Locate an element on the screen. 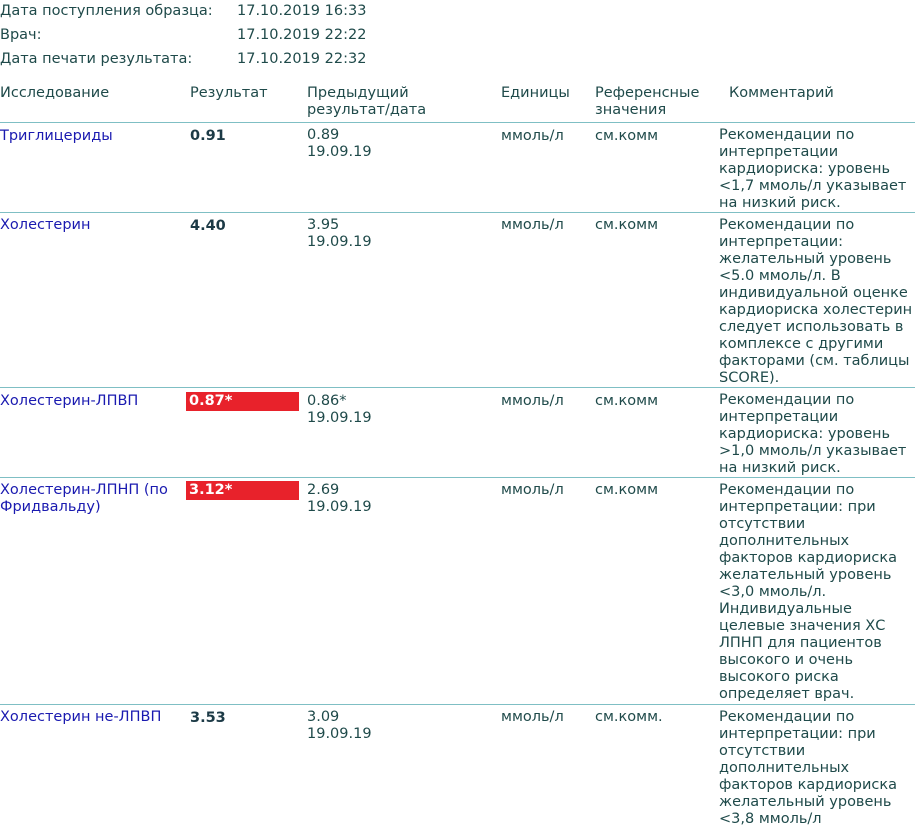  test-name-link: Холестерин is located at coordinates (90, 225).